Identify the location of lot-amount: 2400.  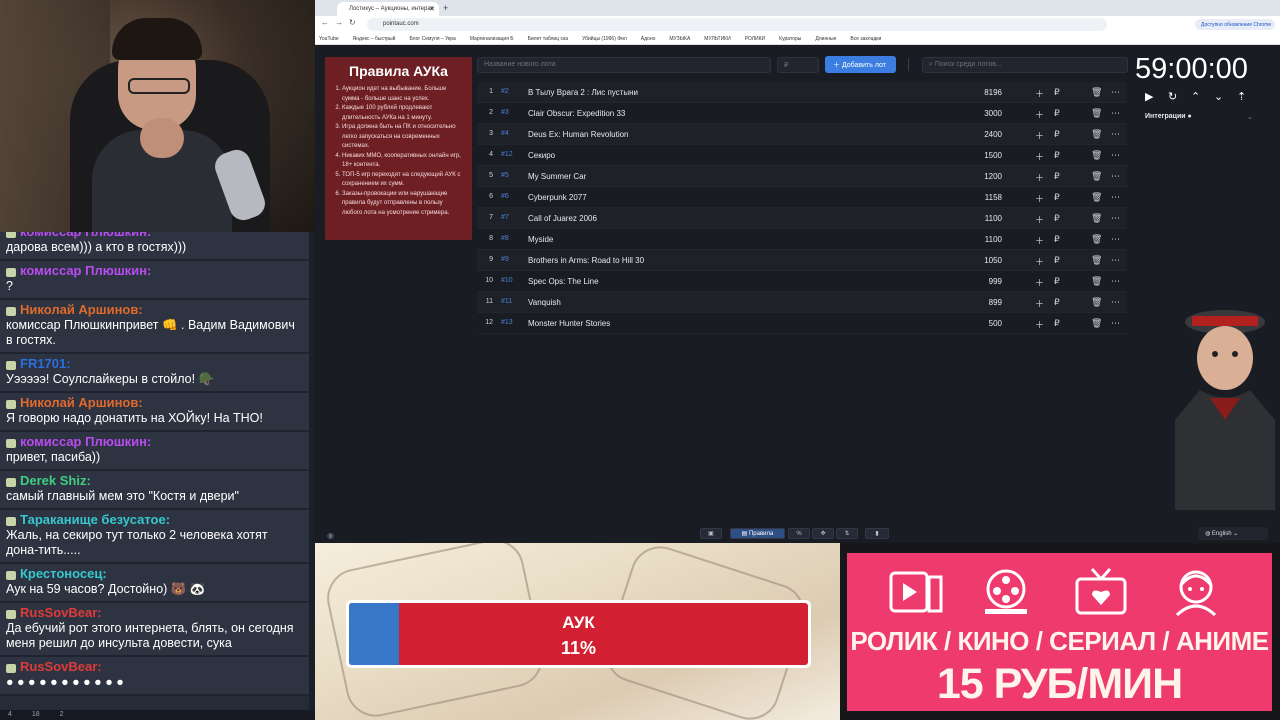
(977, 134).